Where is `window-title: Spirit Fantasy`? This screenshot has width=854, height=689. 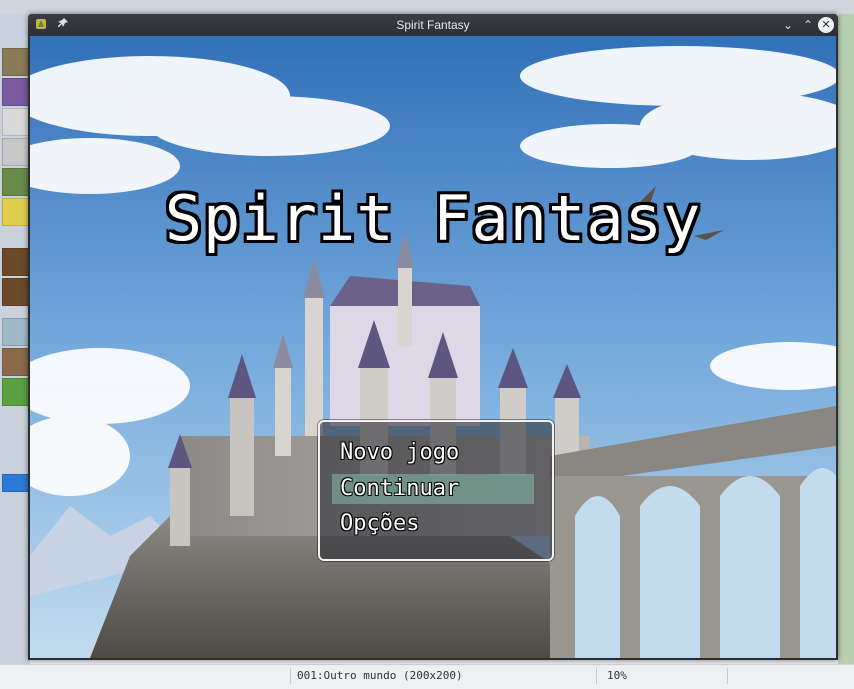
window-title: Spirit Fantasy is located at coordinates (433, 25).